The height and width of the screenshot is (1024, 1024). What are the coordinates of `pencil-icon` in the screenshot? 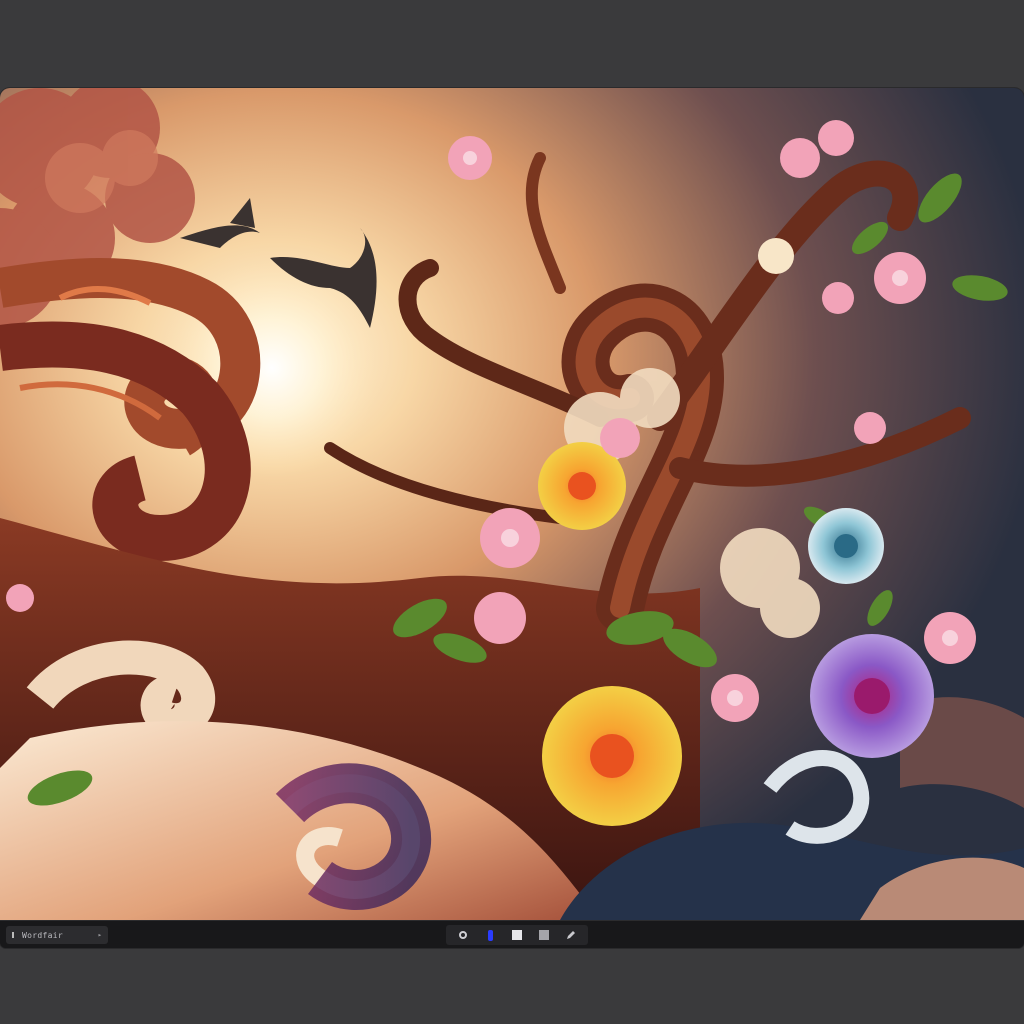 It's located at (570, 935).